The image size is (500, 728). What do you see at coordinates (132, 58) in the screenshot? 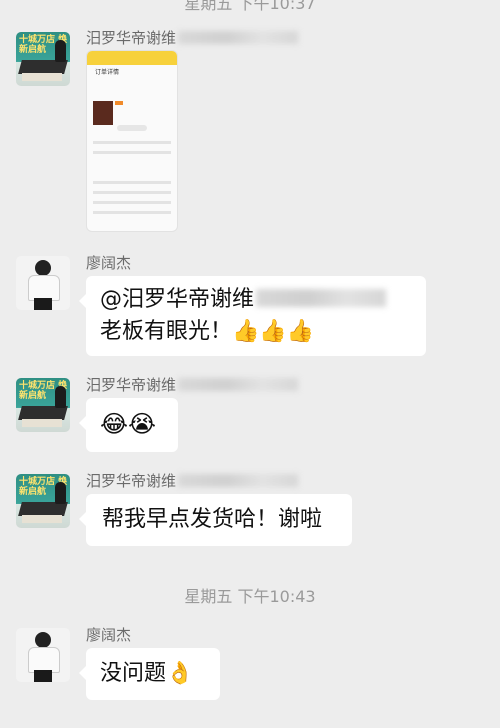
I see `screenshot-header-bar` at bounding box center [132, 58].